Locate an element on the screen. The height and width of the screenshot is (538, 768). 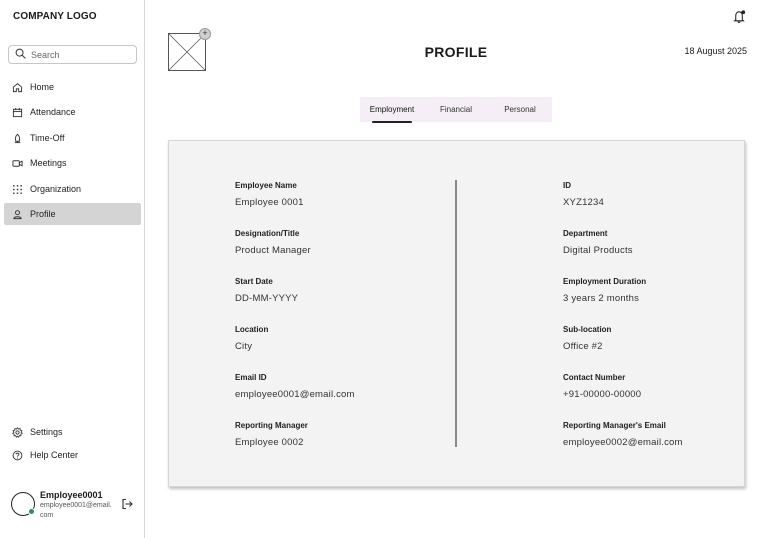
online-status-indicator is located at coordinates (31, 511).